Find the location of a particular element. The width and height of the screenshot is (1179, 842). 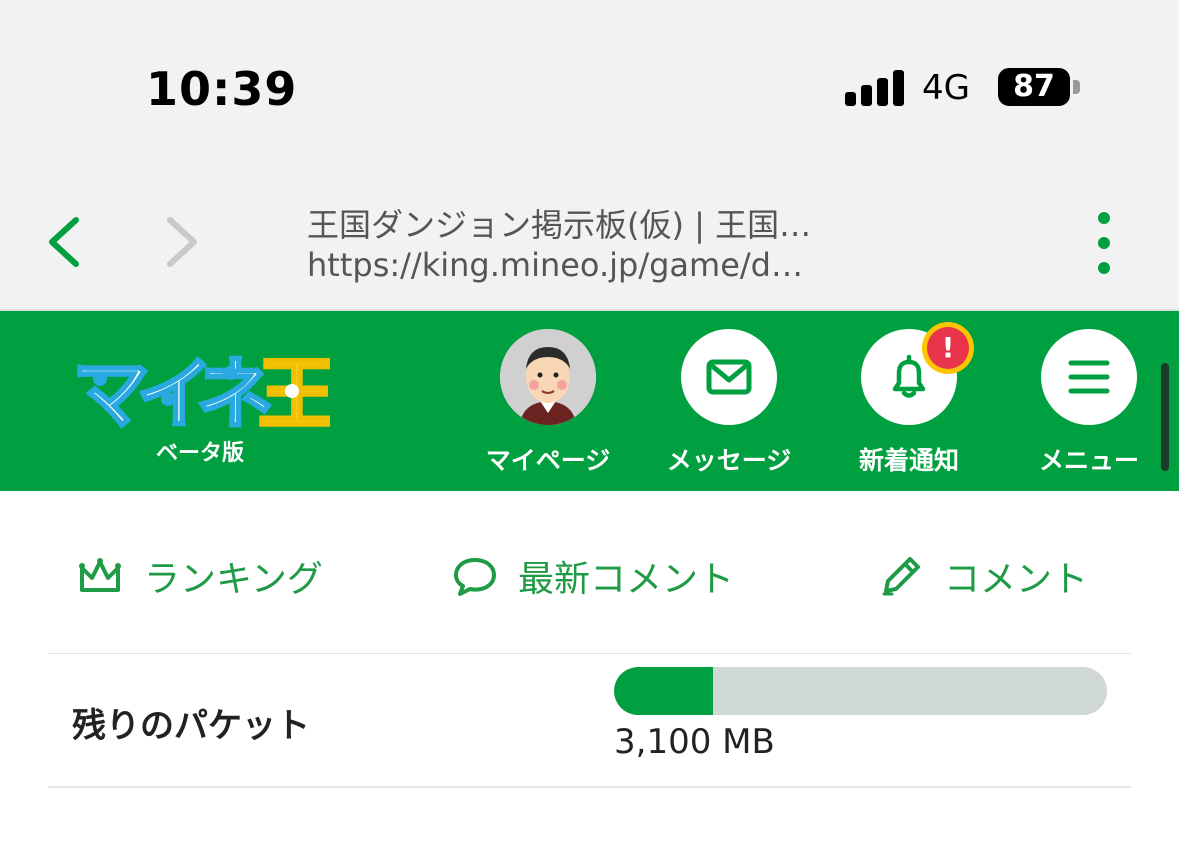

battery-tip is located at coordinates (1076, 87).